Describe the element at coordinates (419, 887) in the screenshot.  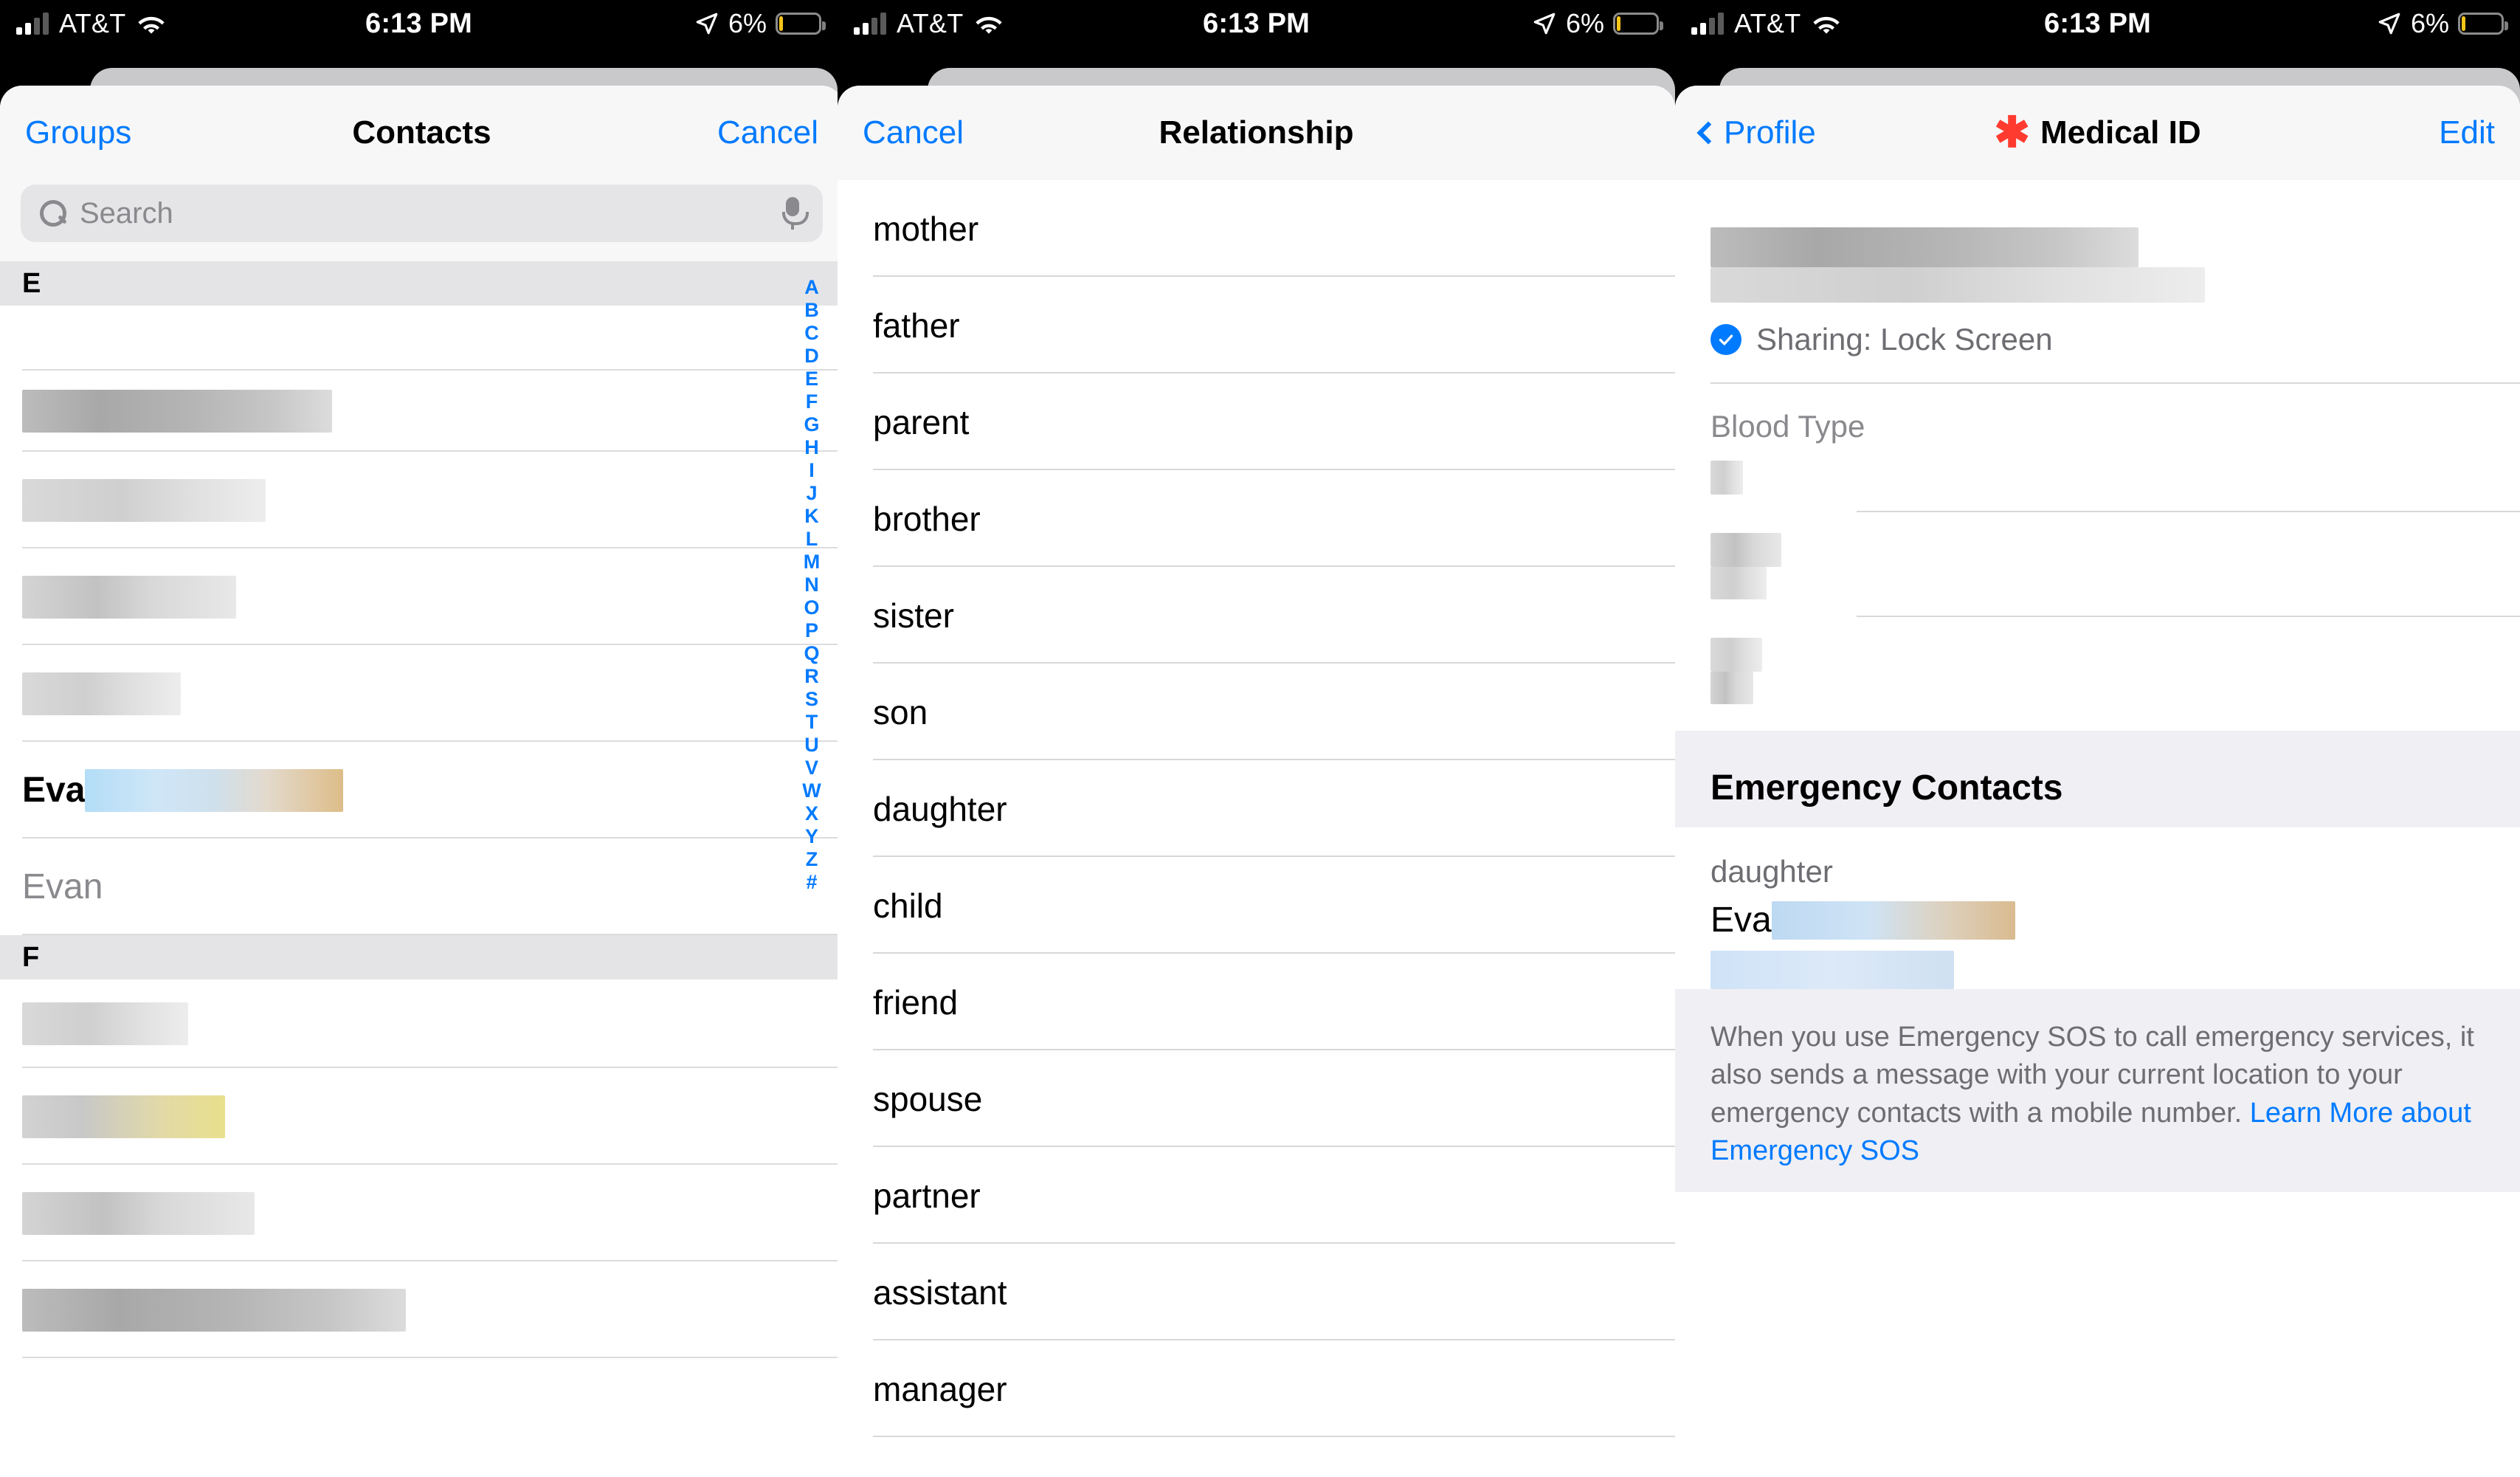
I see `list-item-evan: Evan` at that location.